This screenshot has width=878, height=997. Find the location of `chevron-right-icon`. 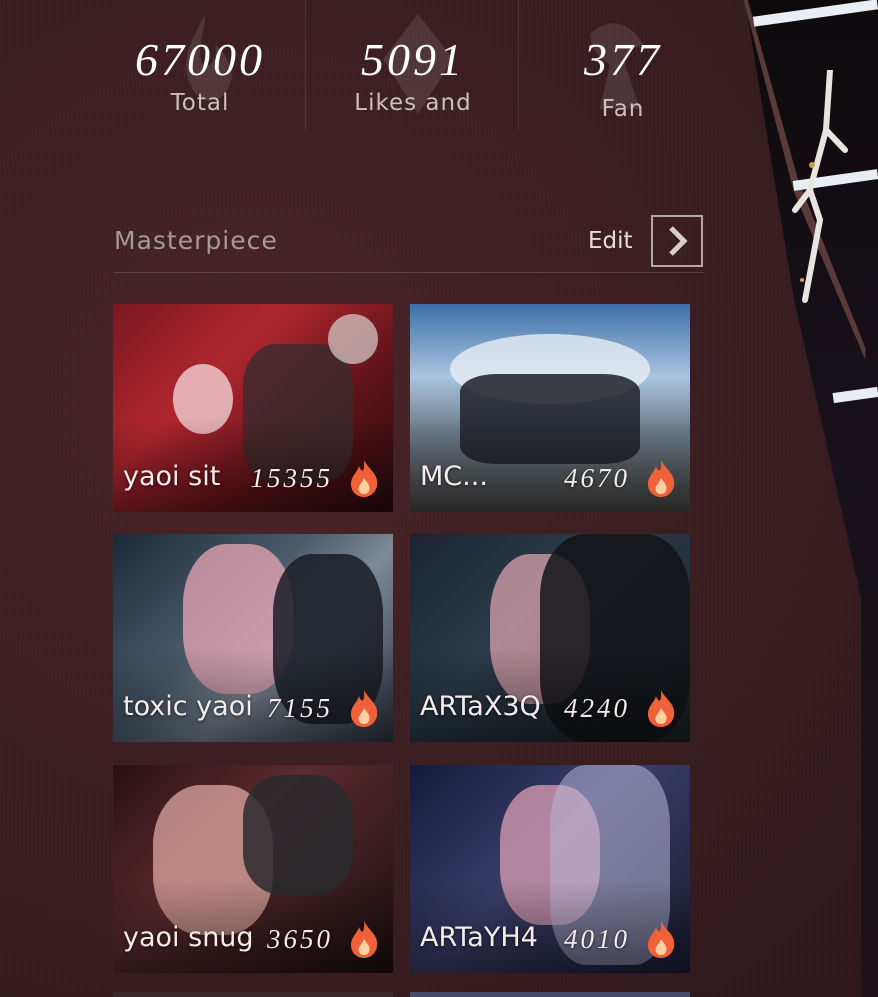

chevron-right-icon is located at coordinates (678, 241).